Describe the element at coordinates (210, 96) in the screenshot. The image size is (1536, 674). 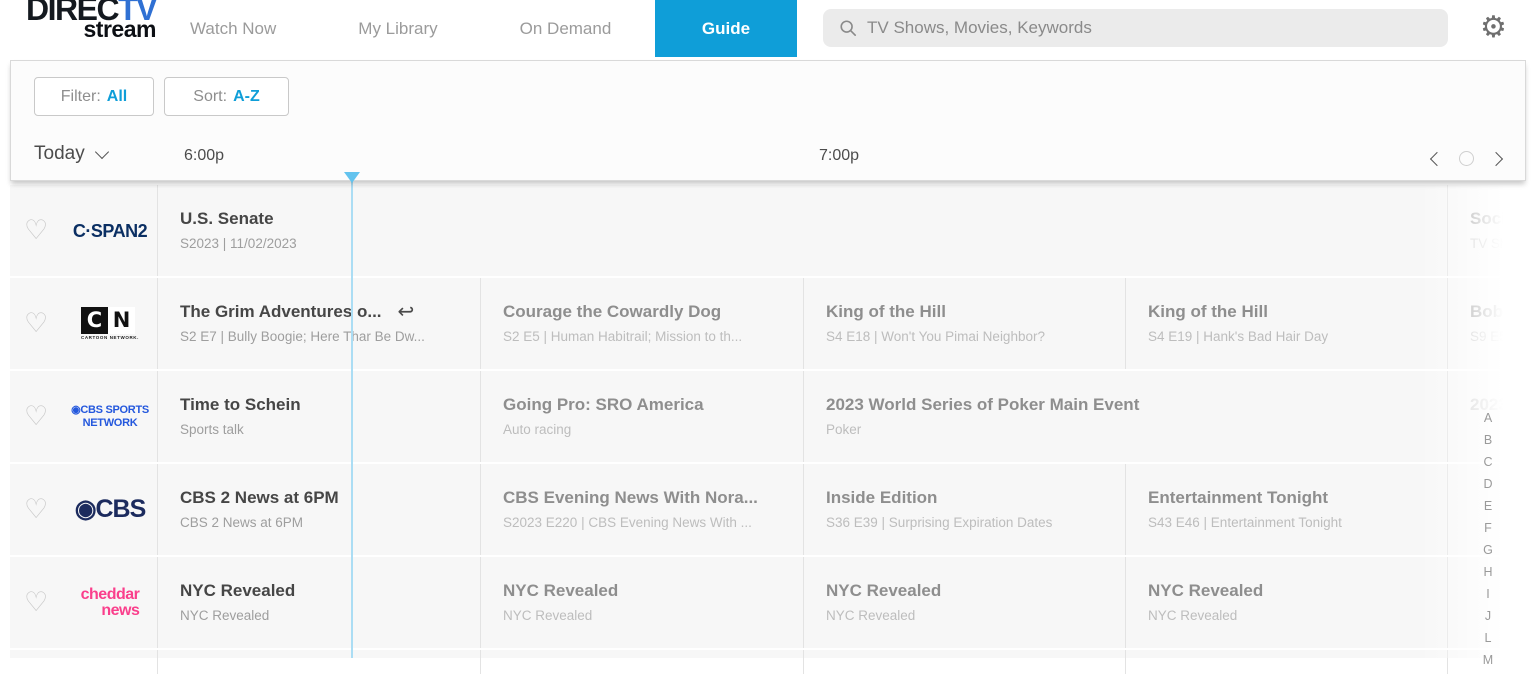
I see `sort-label: Sort:` at that location.